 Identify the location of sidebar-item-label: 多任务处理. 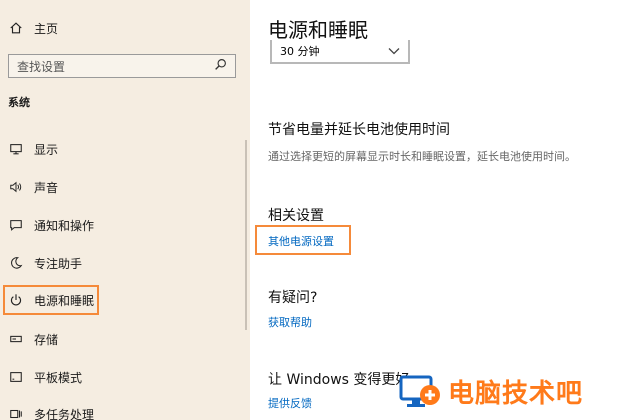
(64, 413).